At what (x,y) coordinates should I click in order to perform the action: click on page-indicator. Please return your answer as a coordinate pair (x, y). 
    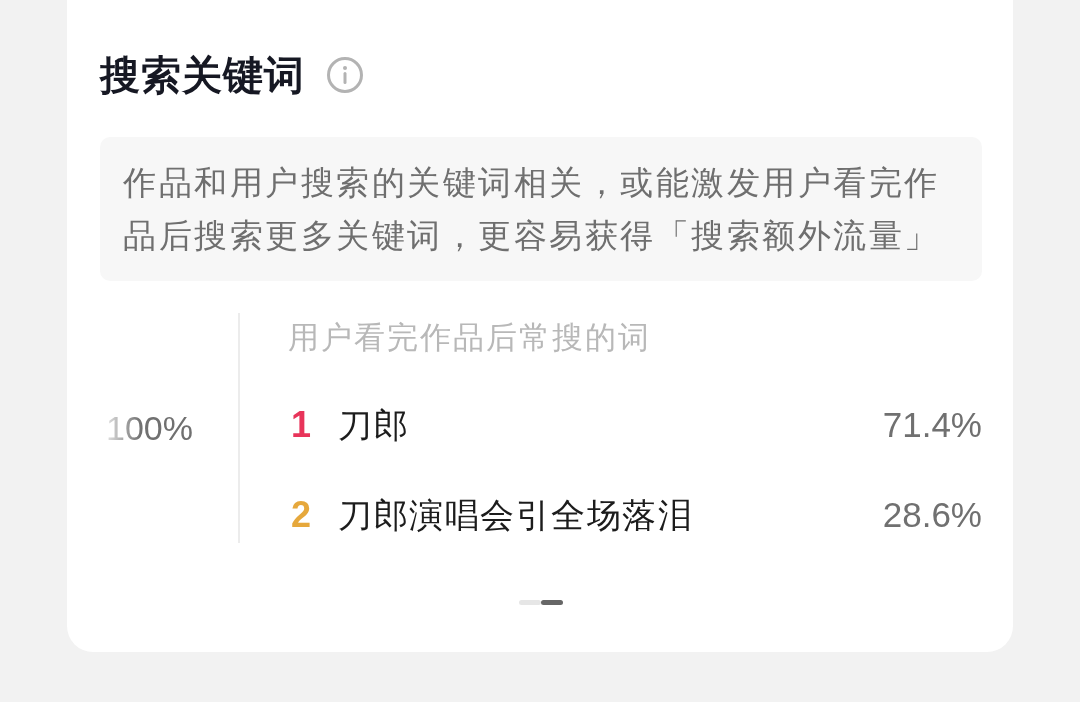
    Looking at the image, I should click on (552, 602).